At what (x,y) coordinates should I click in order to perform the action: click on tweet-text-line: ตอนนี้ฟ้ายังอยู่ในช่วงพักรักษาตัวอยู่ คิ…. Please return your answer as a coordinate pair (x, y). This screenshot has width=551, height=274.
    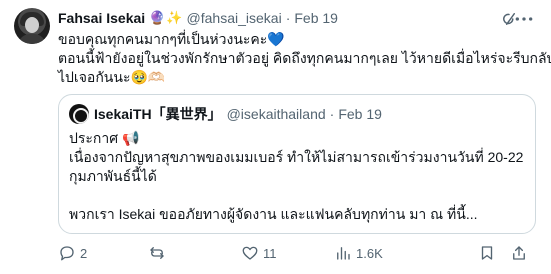
    Looking at the image, I should click on (304, 58).